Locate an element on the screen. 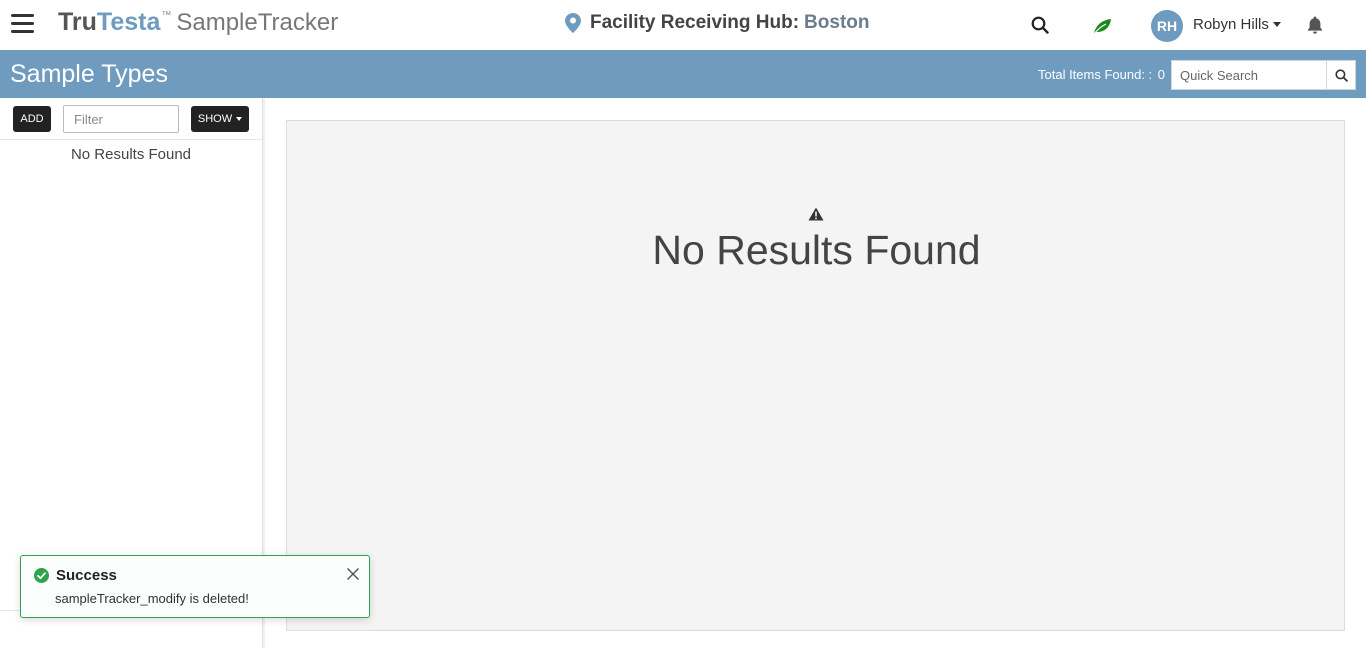 This screenshot has height=648, width=1366. total-items-count: 0 is located at coordinates (1161, 74).